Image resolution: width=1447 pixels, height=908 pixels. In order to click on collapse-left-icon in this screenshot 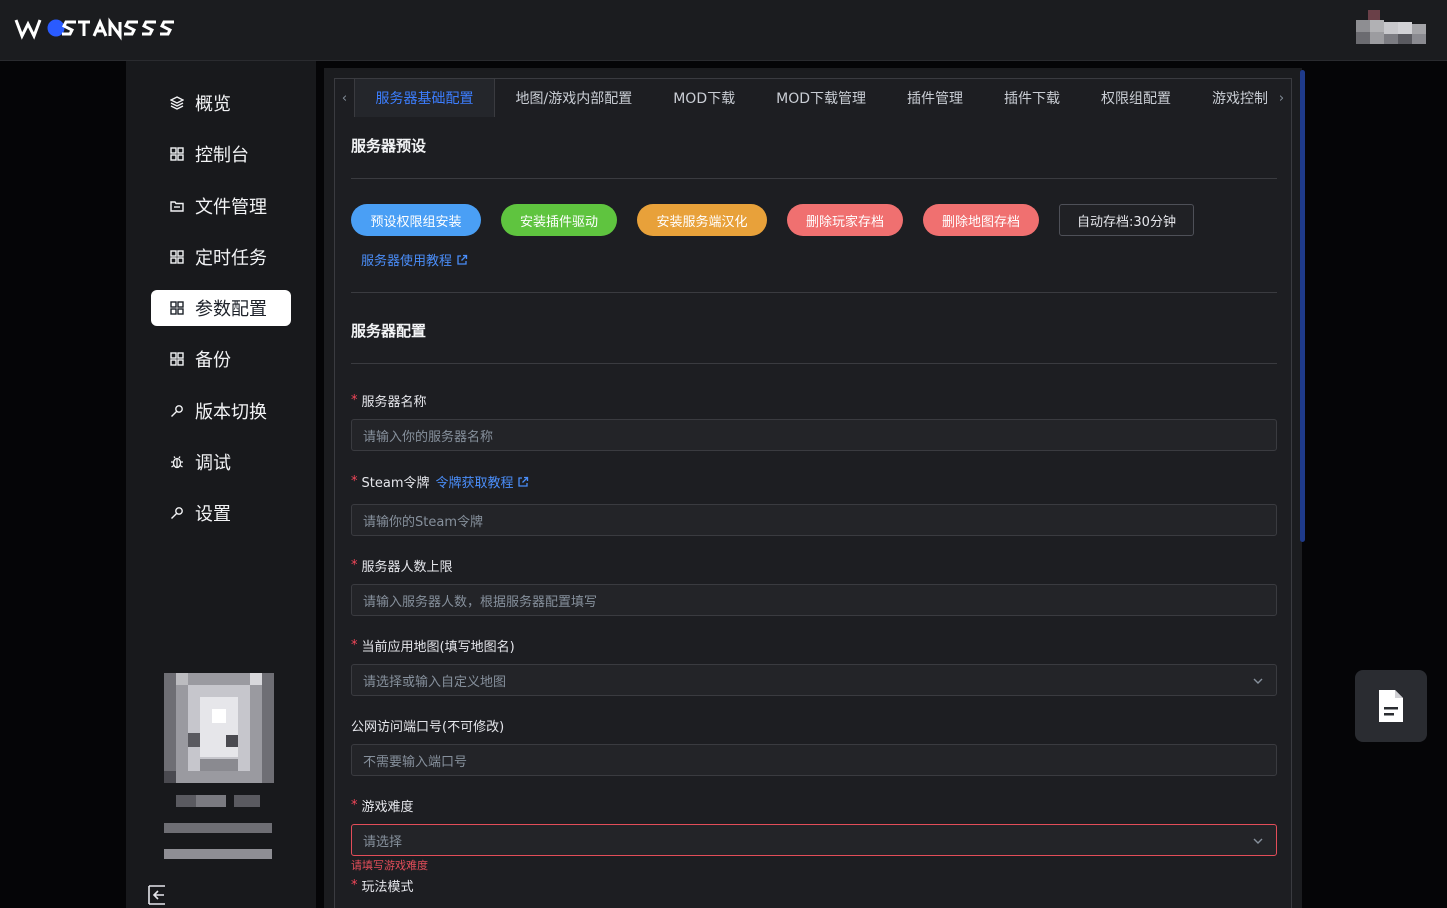, I will do `click(157, 895)`.